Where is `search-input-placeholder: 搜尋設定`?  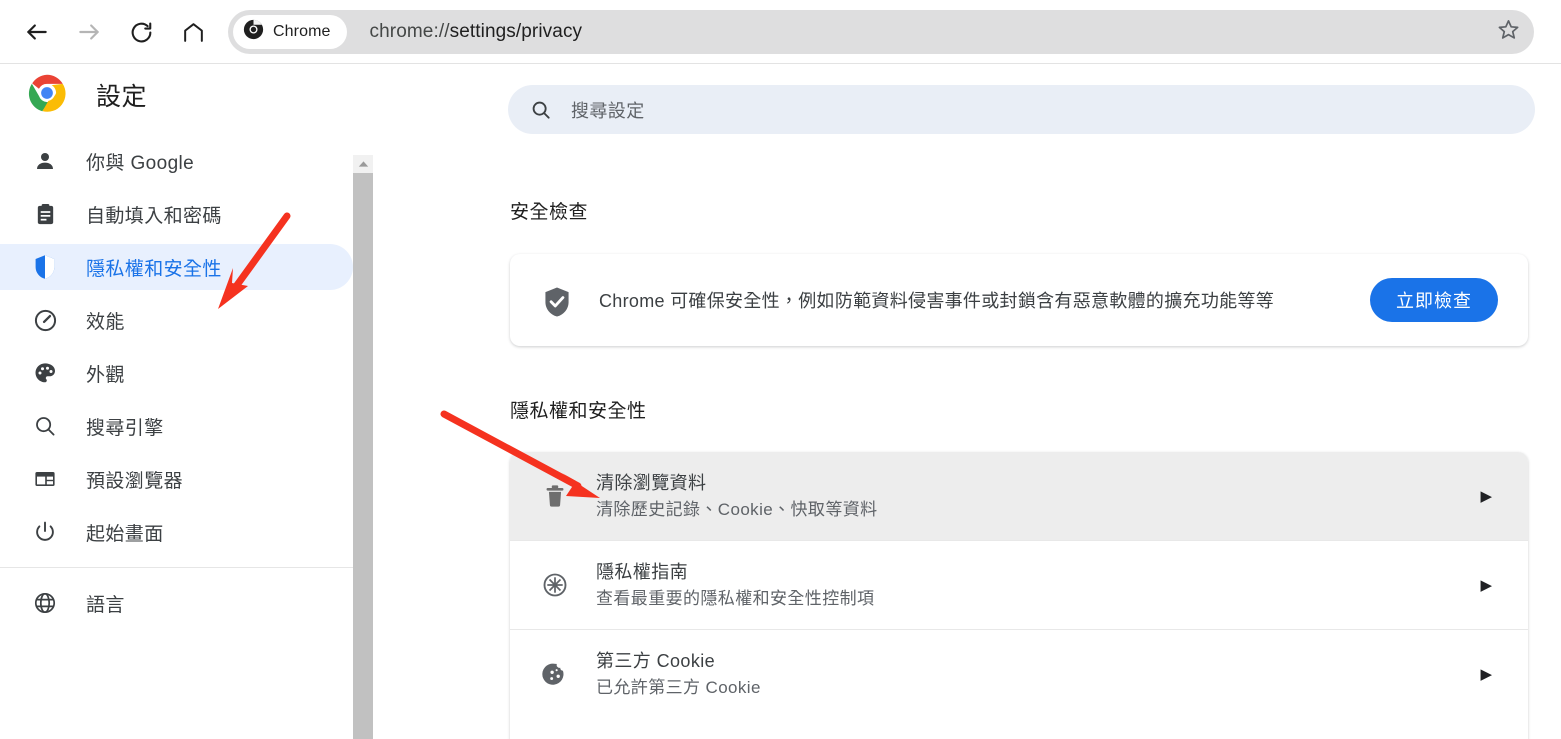
search-input-placeholder: 搜尋設定 is located at coordinates (608, 110).